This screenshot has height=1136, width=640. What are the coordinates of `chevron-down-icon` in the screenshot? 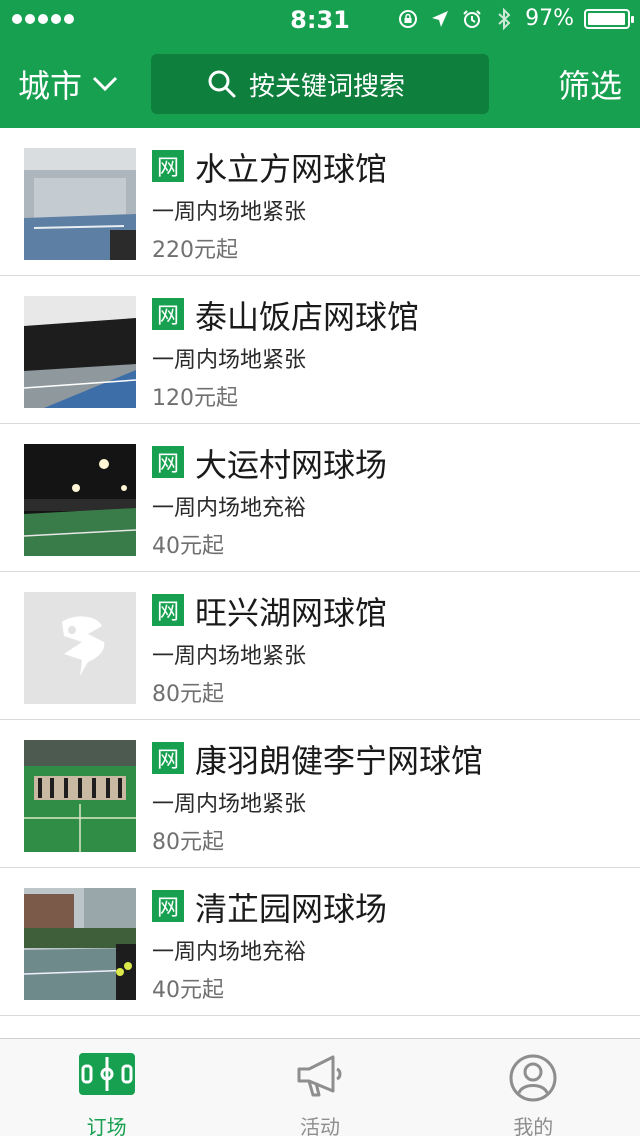 It's located at (105, 84).